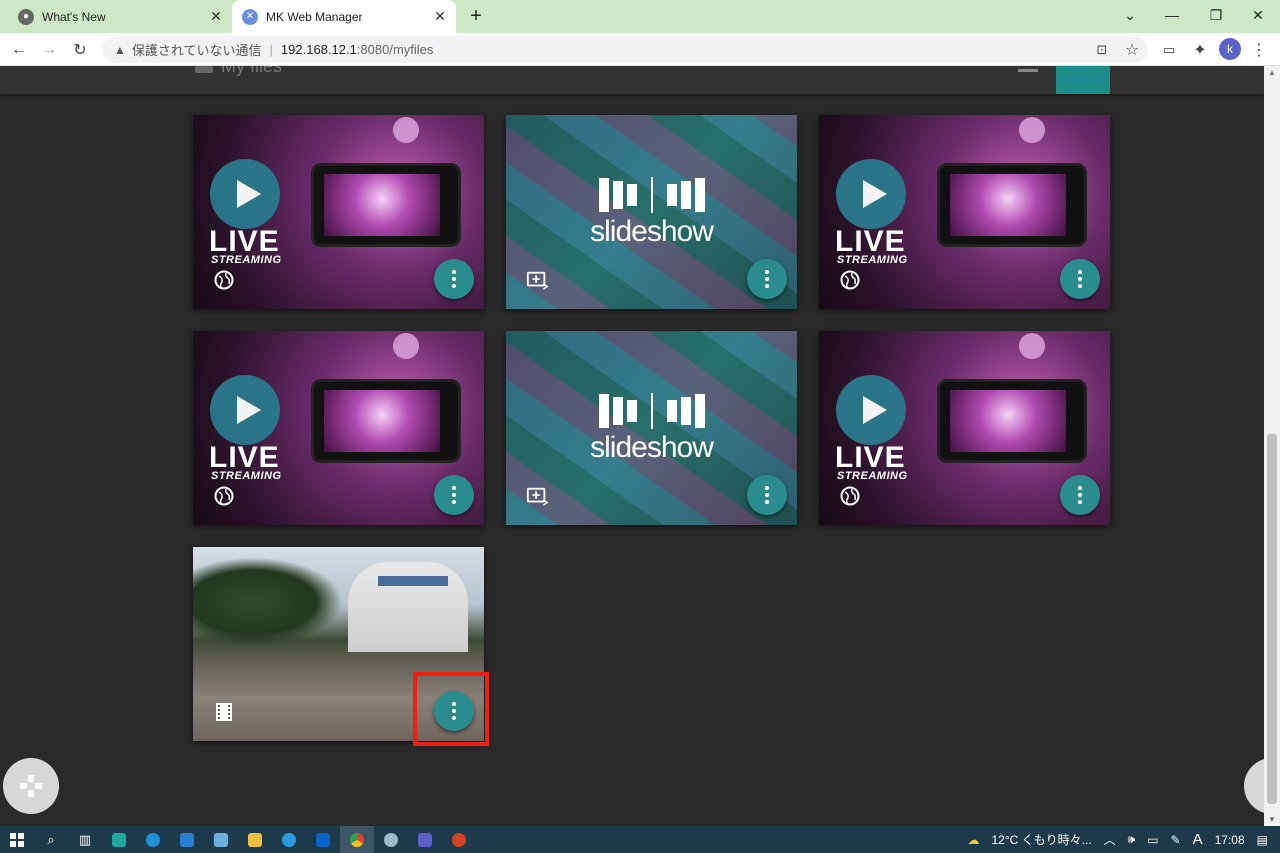  Describe the element at coordinates (289, 839) in the screenshot. I see `internet-explorer-icon` at that location.